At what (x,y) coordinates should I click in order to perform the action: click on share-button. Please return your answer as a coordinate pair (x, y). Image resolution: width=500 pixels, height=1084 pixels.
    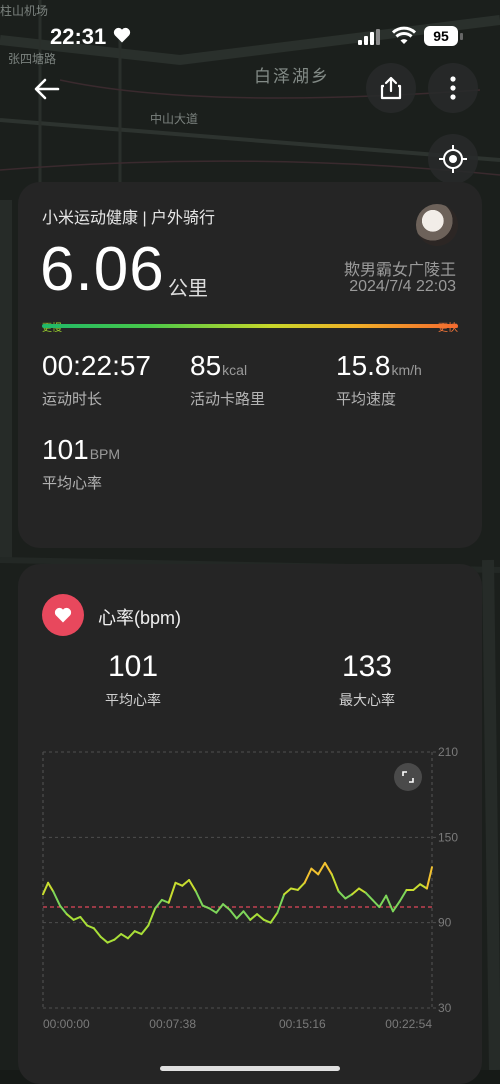
    Looking at the image, I should click on (391, 88).